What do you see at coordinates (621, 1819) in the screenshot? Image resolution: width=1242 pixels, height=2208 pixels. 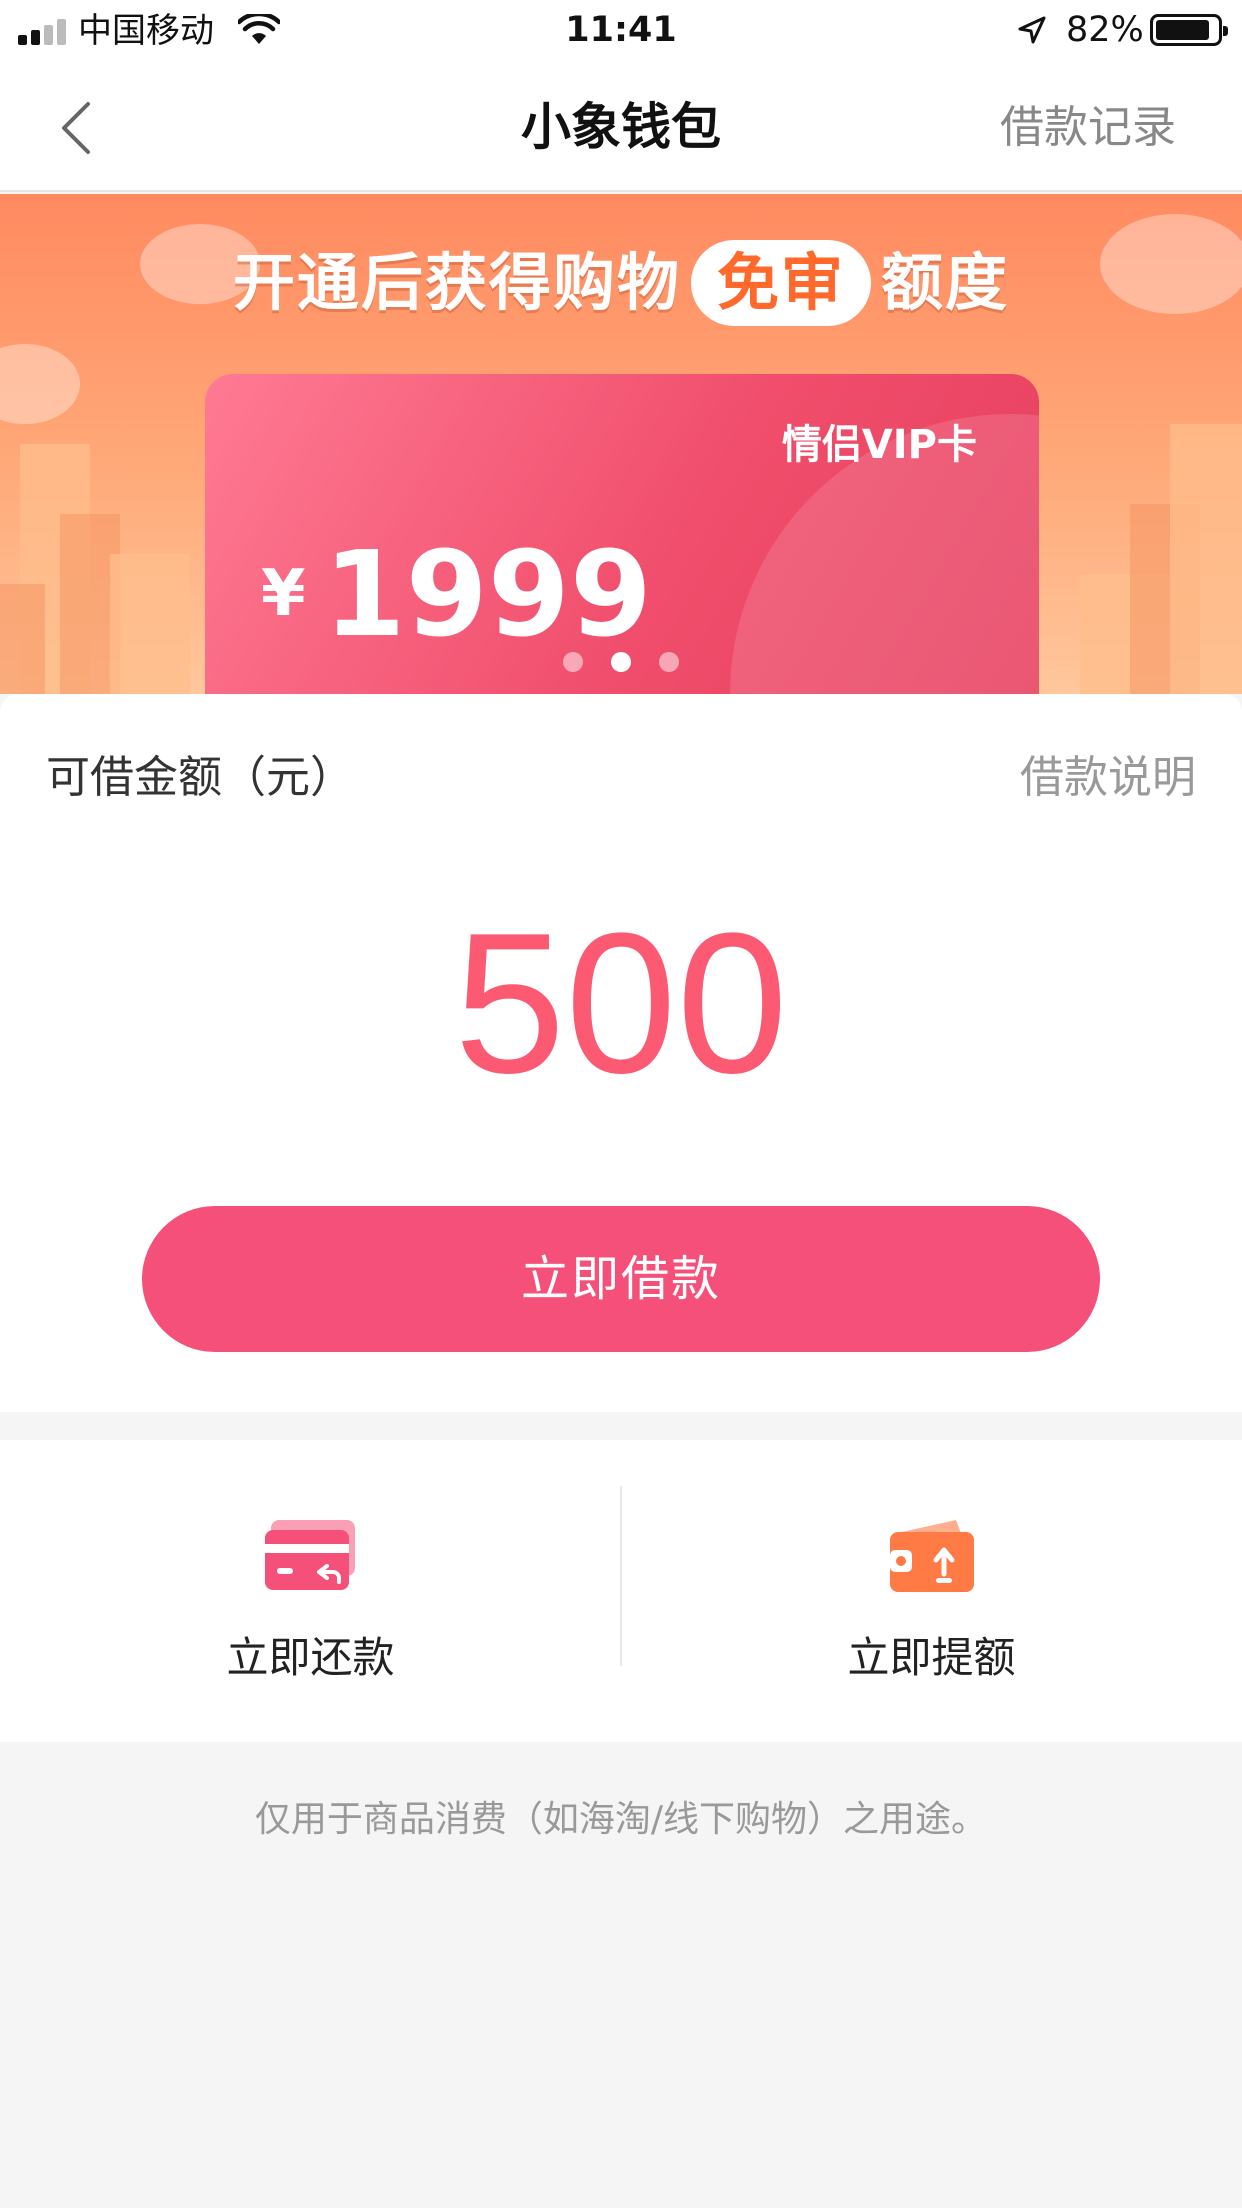 I see `usage-footnote: 仅用于商品消费（如海淘/线下购物）之用途。` at bounding box center [621, 1819].